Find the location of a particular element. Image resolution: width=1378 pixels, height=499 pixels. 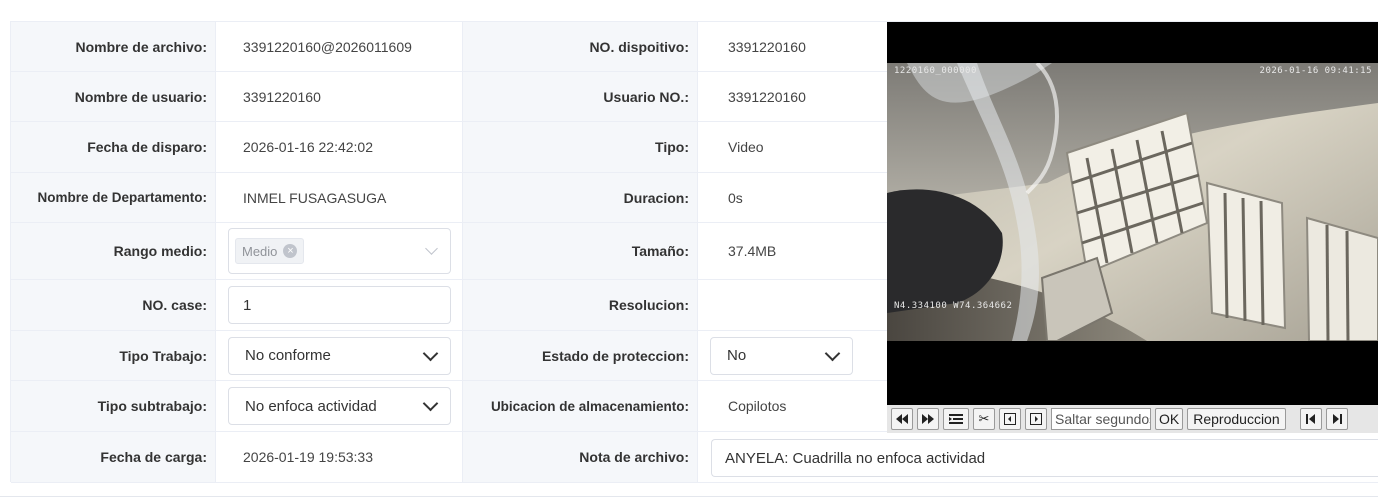

media-range-cell: Medio × is located at coordinates (339, 251).